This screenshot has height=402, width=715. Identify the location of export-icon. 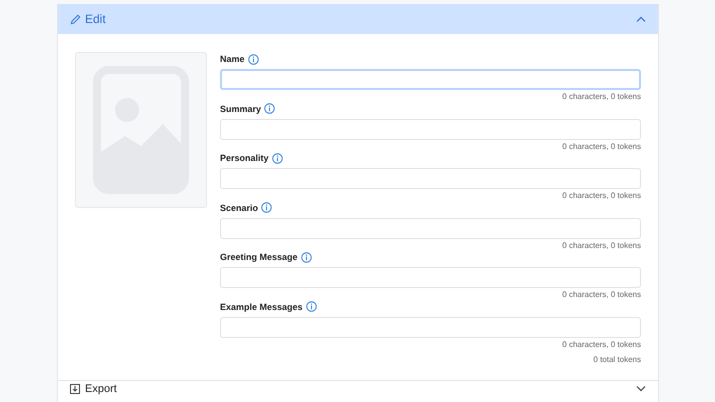
(75, 389).